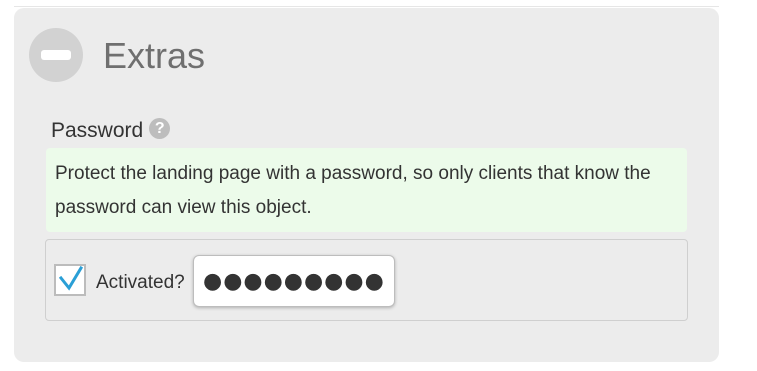 This screenshot has width=757, height=371. Describe the element at coordinates (160, 128) in the screenshot. I see `question-circle-icon: ?` at that location.